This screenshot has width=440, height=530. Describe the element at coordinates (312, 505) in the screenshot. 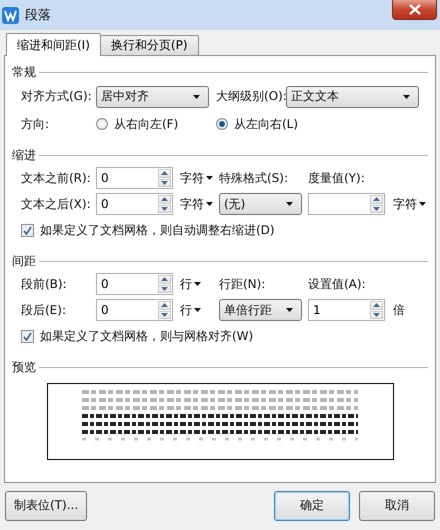

I see `dialog-button: 确定` at that location.